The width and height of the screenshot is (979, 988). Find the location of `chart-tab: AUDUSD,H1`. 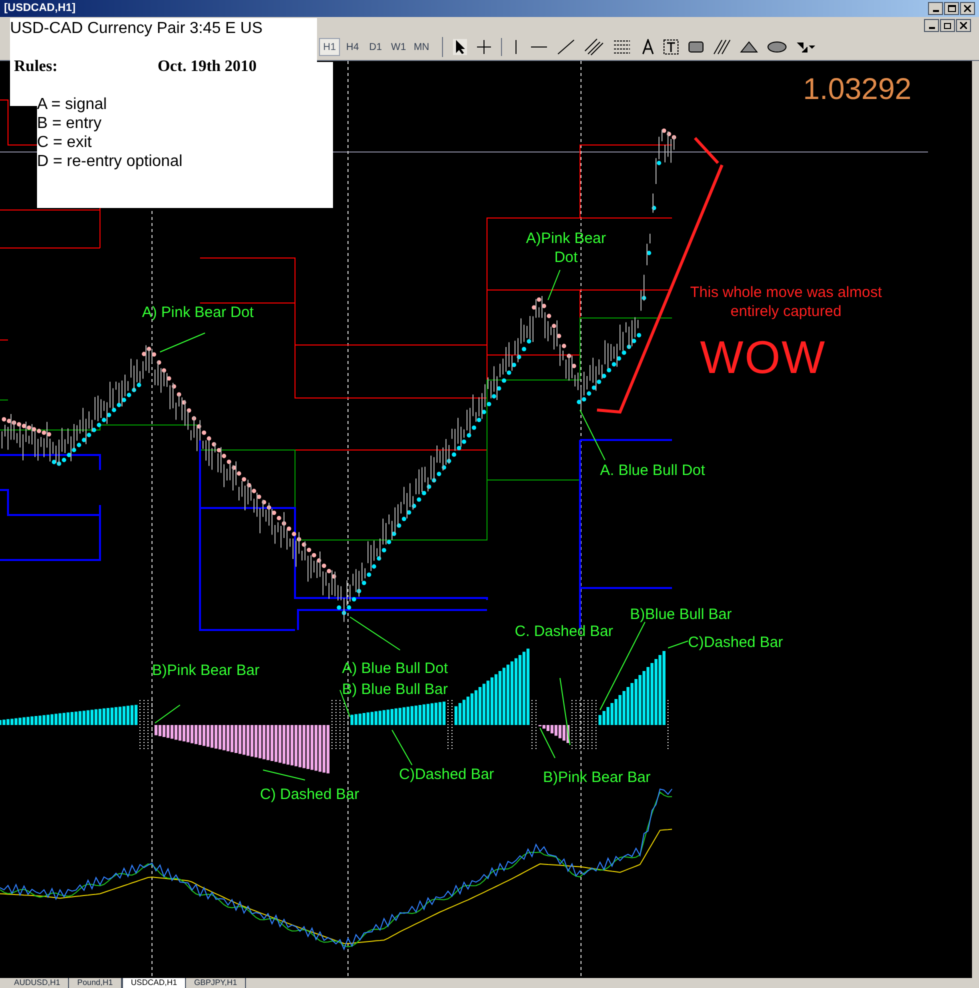

chart-tab: AUDUSD,H1 is located at coordinates (38, 983).